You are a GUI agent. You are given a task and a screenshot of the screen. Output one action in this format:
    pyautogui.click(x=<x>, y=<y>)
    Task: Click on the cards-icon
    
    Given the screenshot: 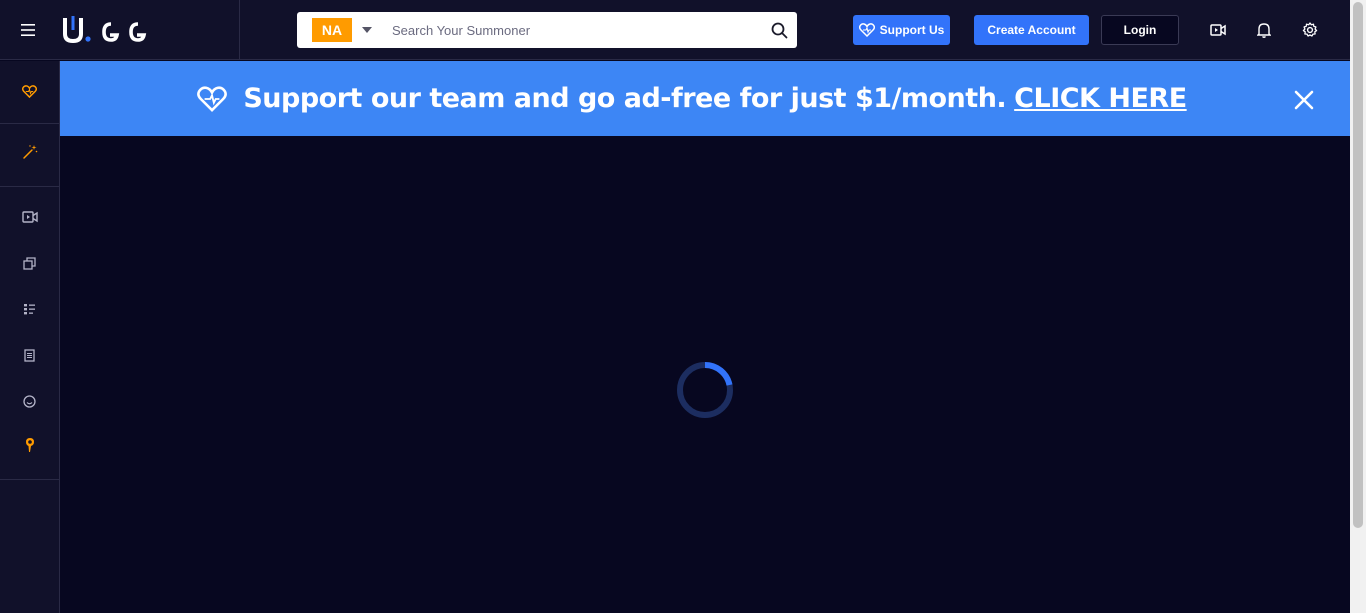 What is the action you would take?
    pyautogui.click(x=29, y=263)
    